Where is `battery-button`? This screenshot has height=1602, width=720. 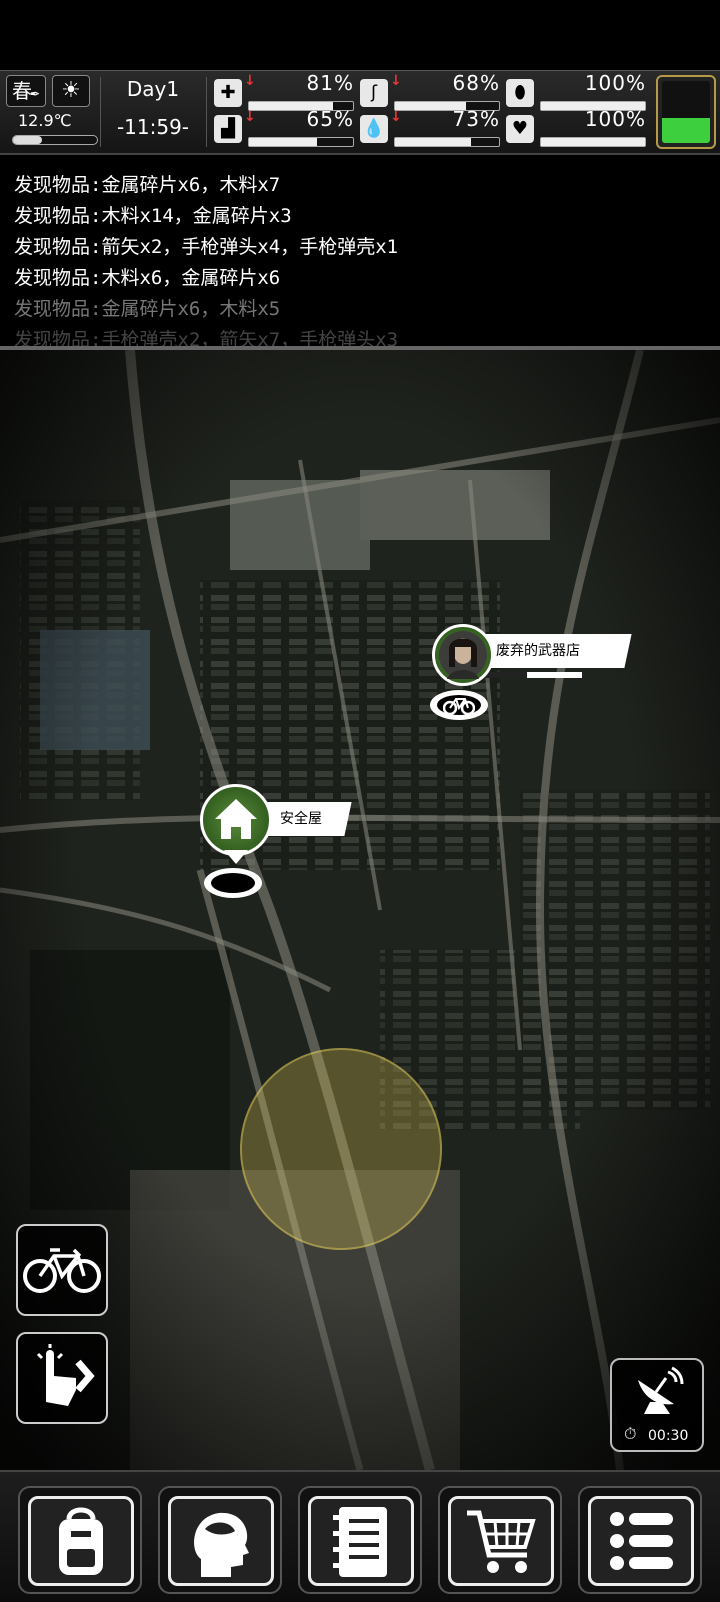
battery-button is located at coordinates (686, 112).